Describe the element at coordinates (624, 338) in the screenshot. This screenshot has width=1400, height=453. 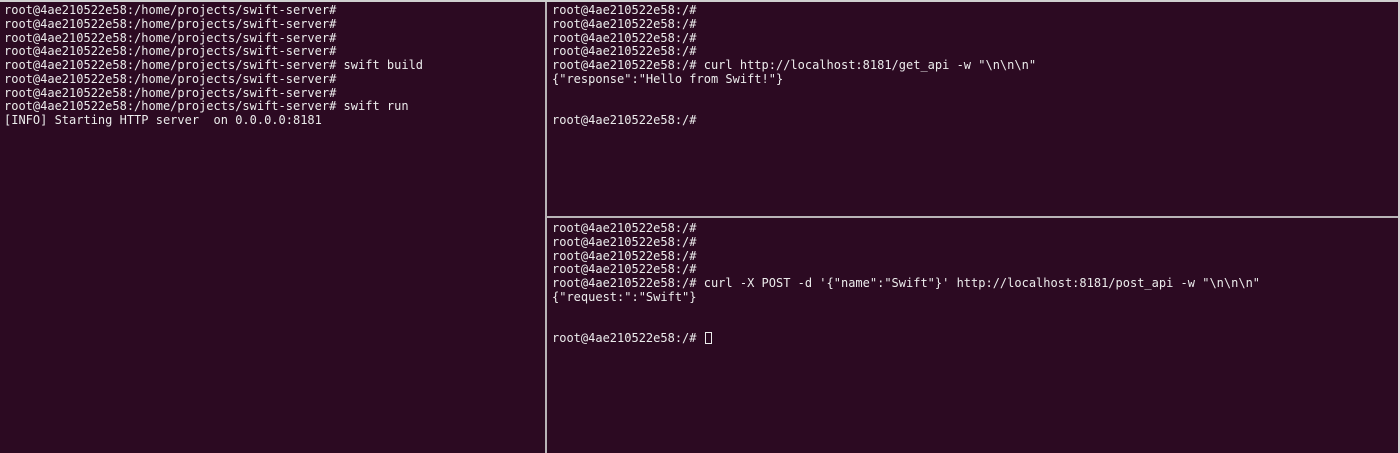
I see `active-prompt: root@4ae210522e58:/#` at that location.